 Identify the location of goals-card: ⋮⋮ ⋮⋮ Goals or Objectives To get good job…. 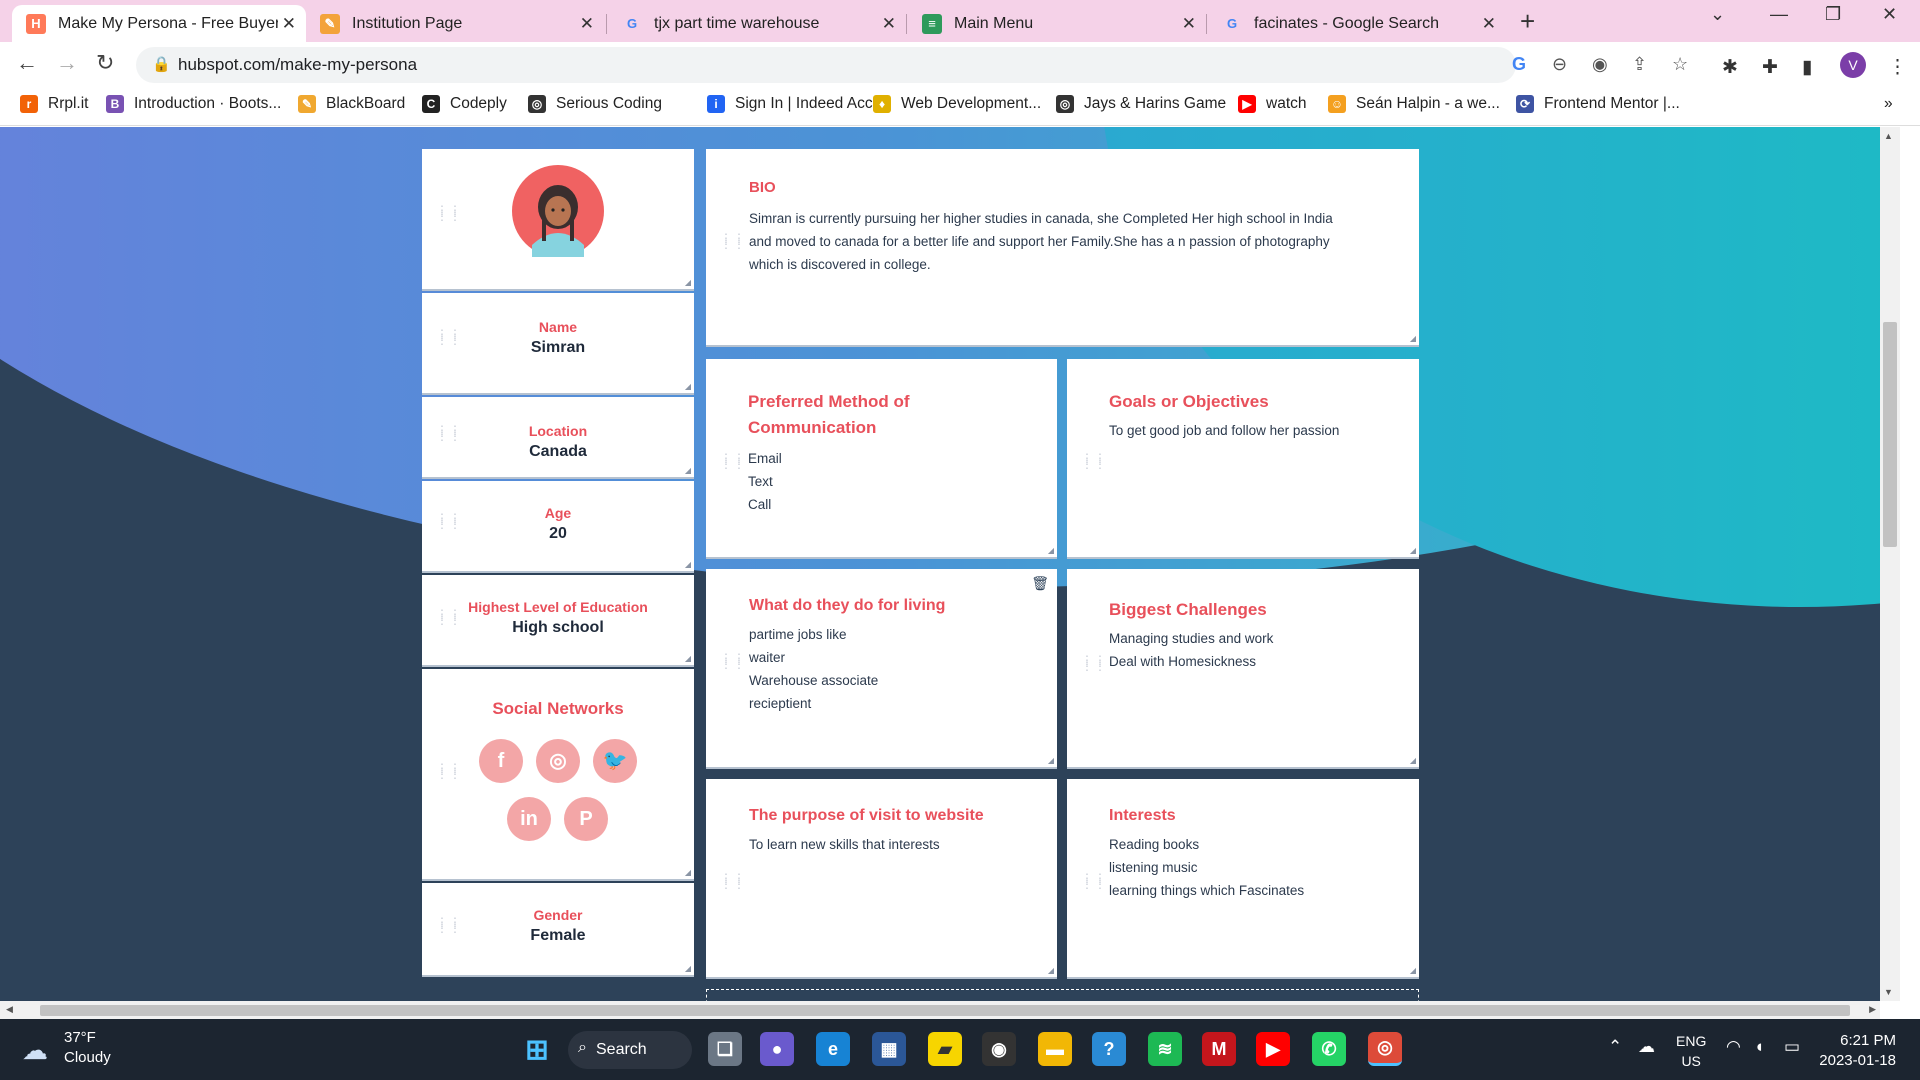
(1243, 459).